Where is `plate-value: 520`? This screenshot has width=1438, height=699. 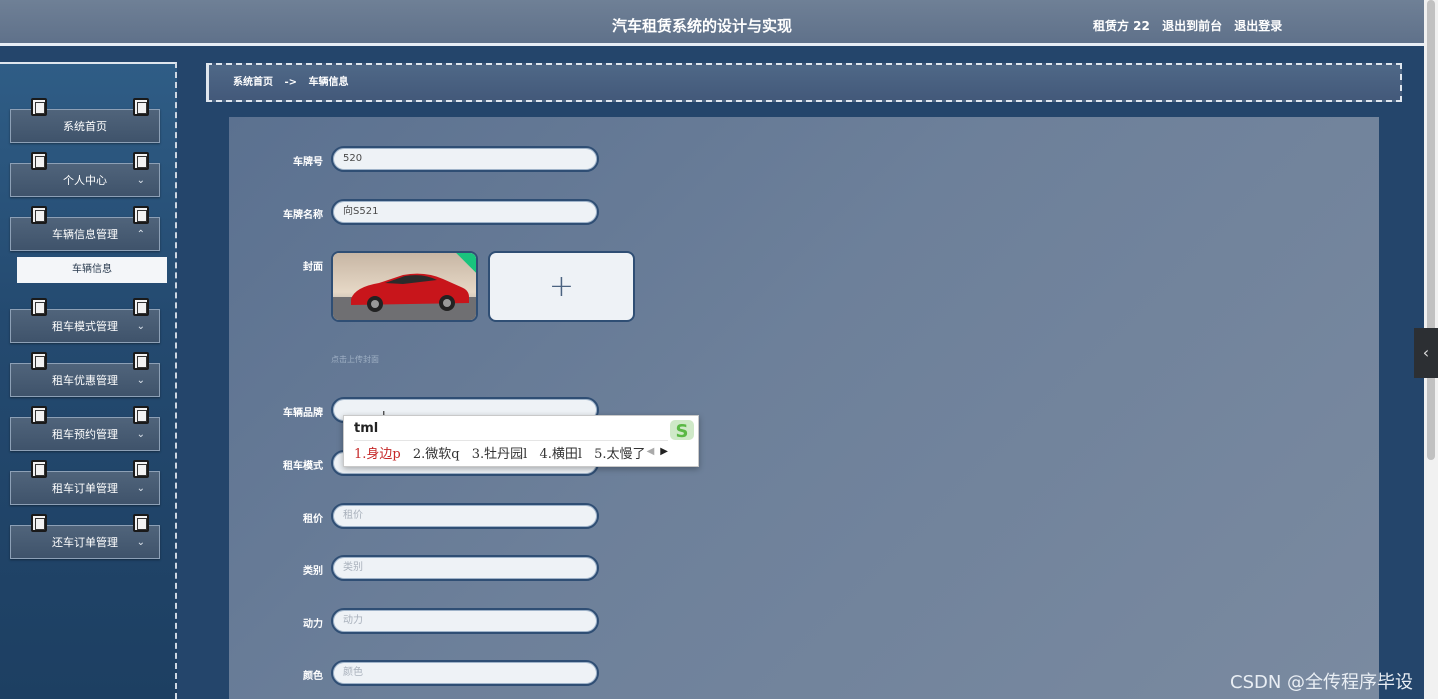 plate-value: 520 is located at coordinates (353, 158).